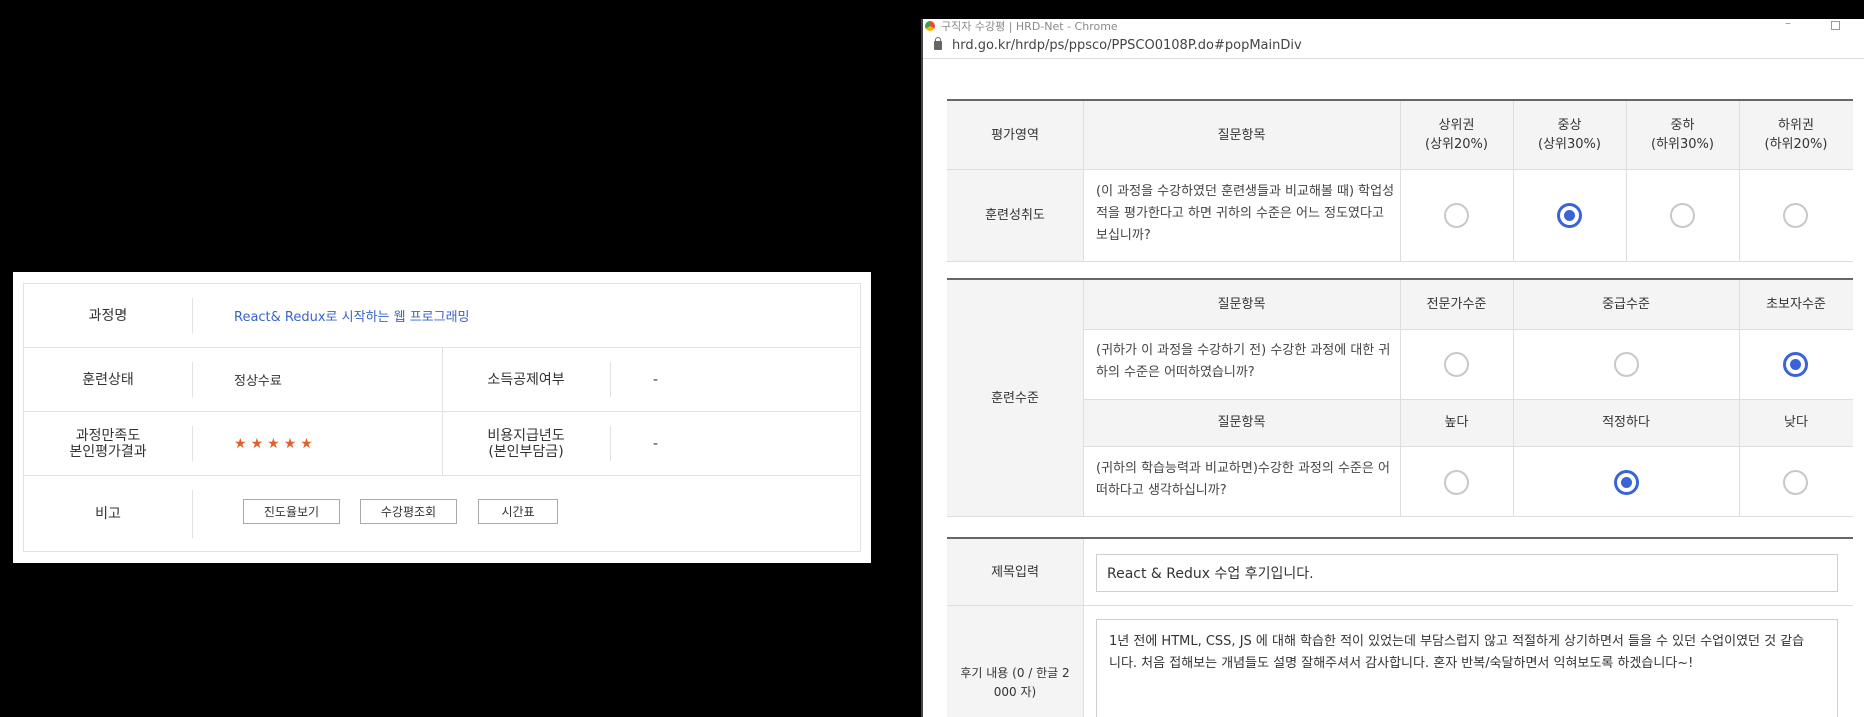 The image size is (1864, 717). I want to click on header-upper-mid: 중상 (상위30%), so click(1569, 135).